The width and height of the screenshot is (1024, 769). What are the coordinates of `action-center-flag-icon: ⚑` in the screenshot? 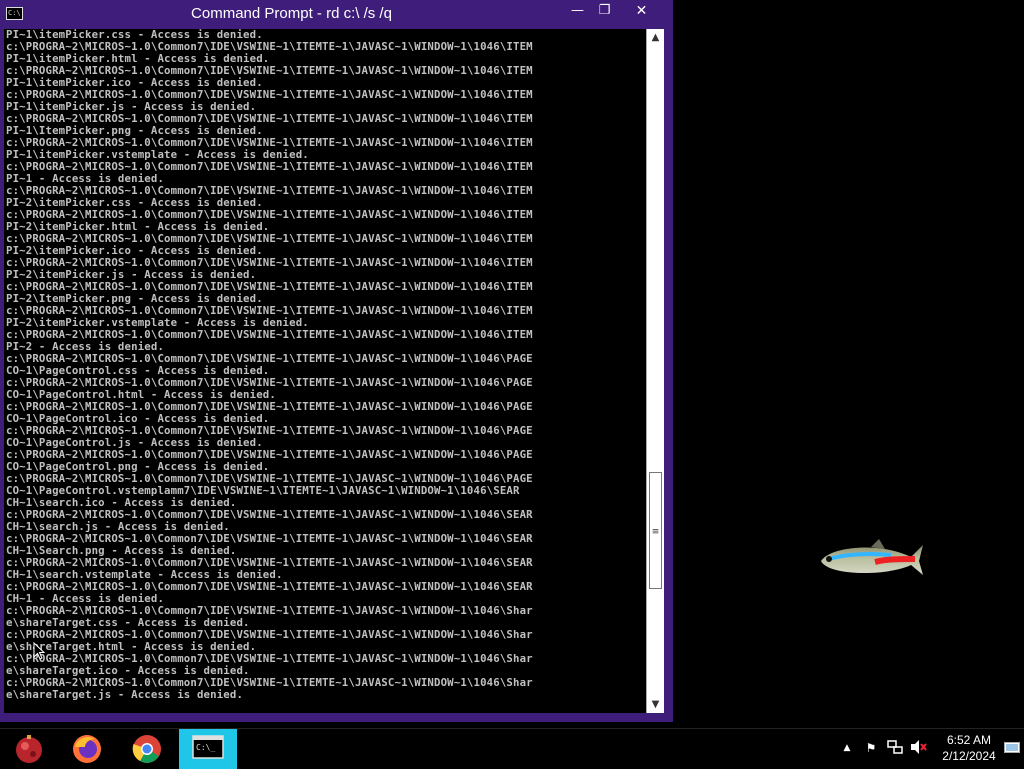 It's located at (871, 748).